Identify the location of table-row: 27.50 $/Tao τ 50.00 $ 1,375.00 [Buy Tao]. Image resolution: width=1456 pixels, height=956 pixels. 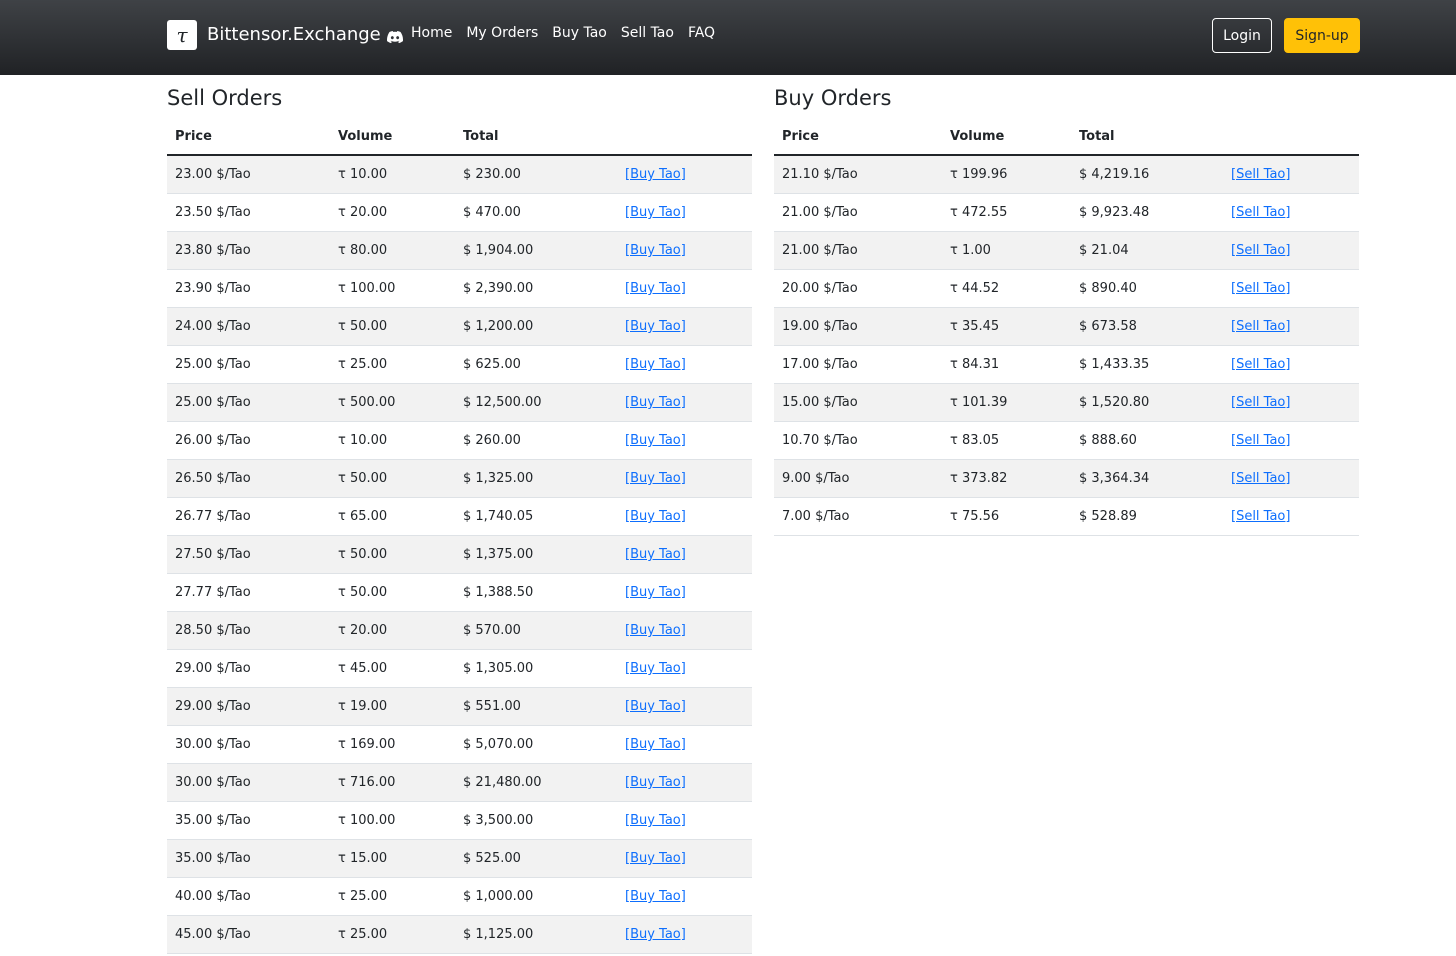
(459, 554).